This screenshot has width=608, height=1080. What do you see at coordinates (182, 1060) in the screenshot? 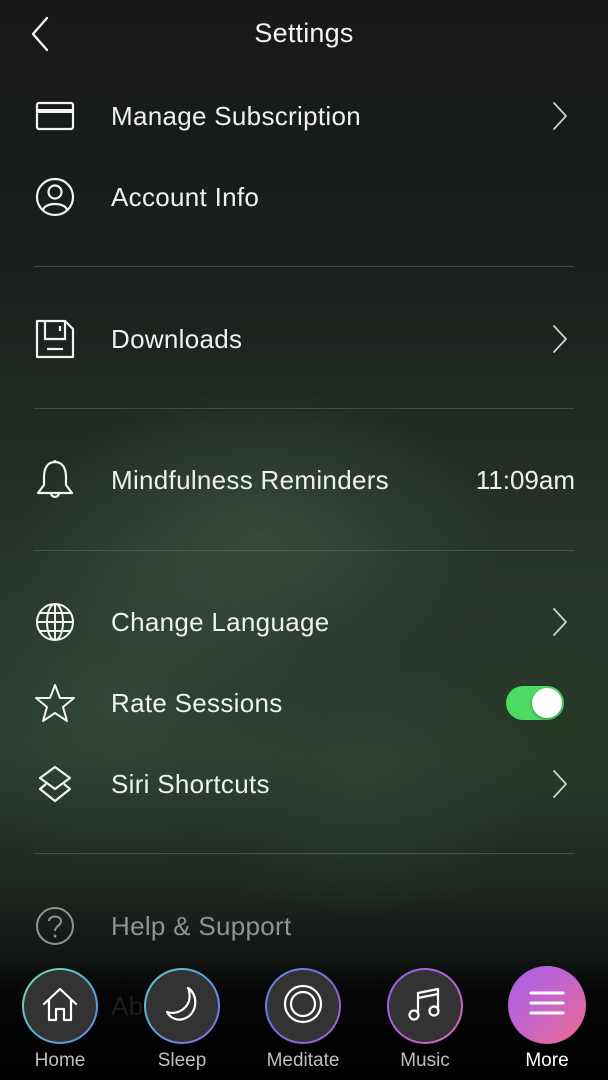
I see `tab-sleep-label: Sleep` at bounding box center [182, 1060].